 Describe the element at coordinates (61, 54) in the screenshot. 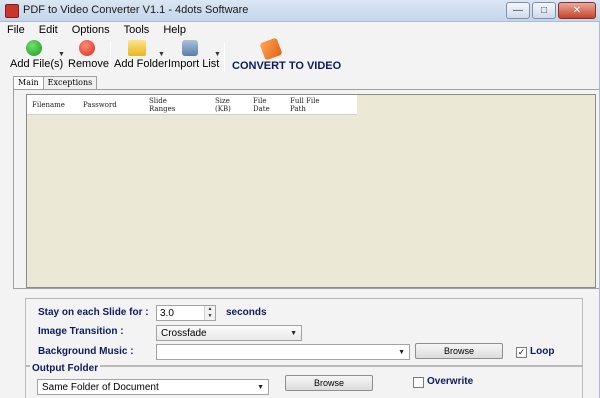

I see `add-files-dropdown-icon: ▼` at that location.